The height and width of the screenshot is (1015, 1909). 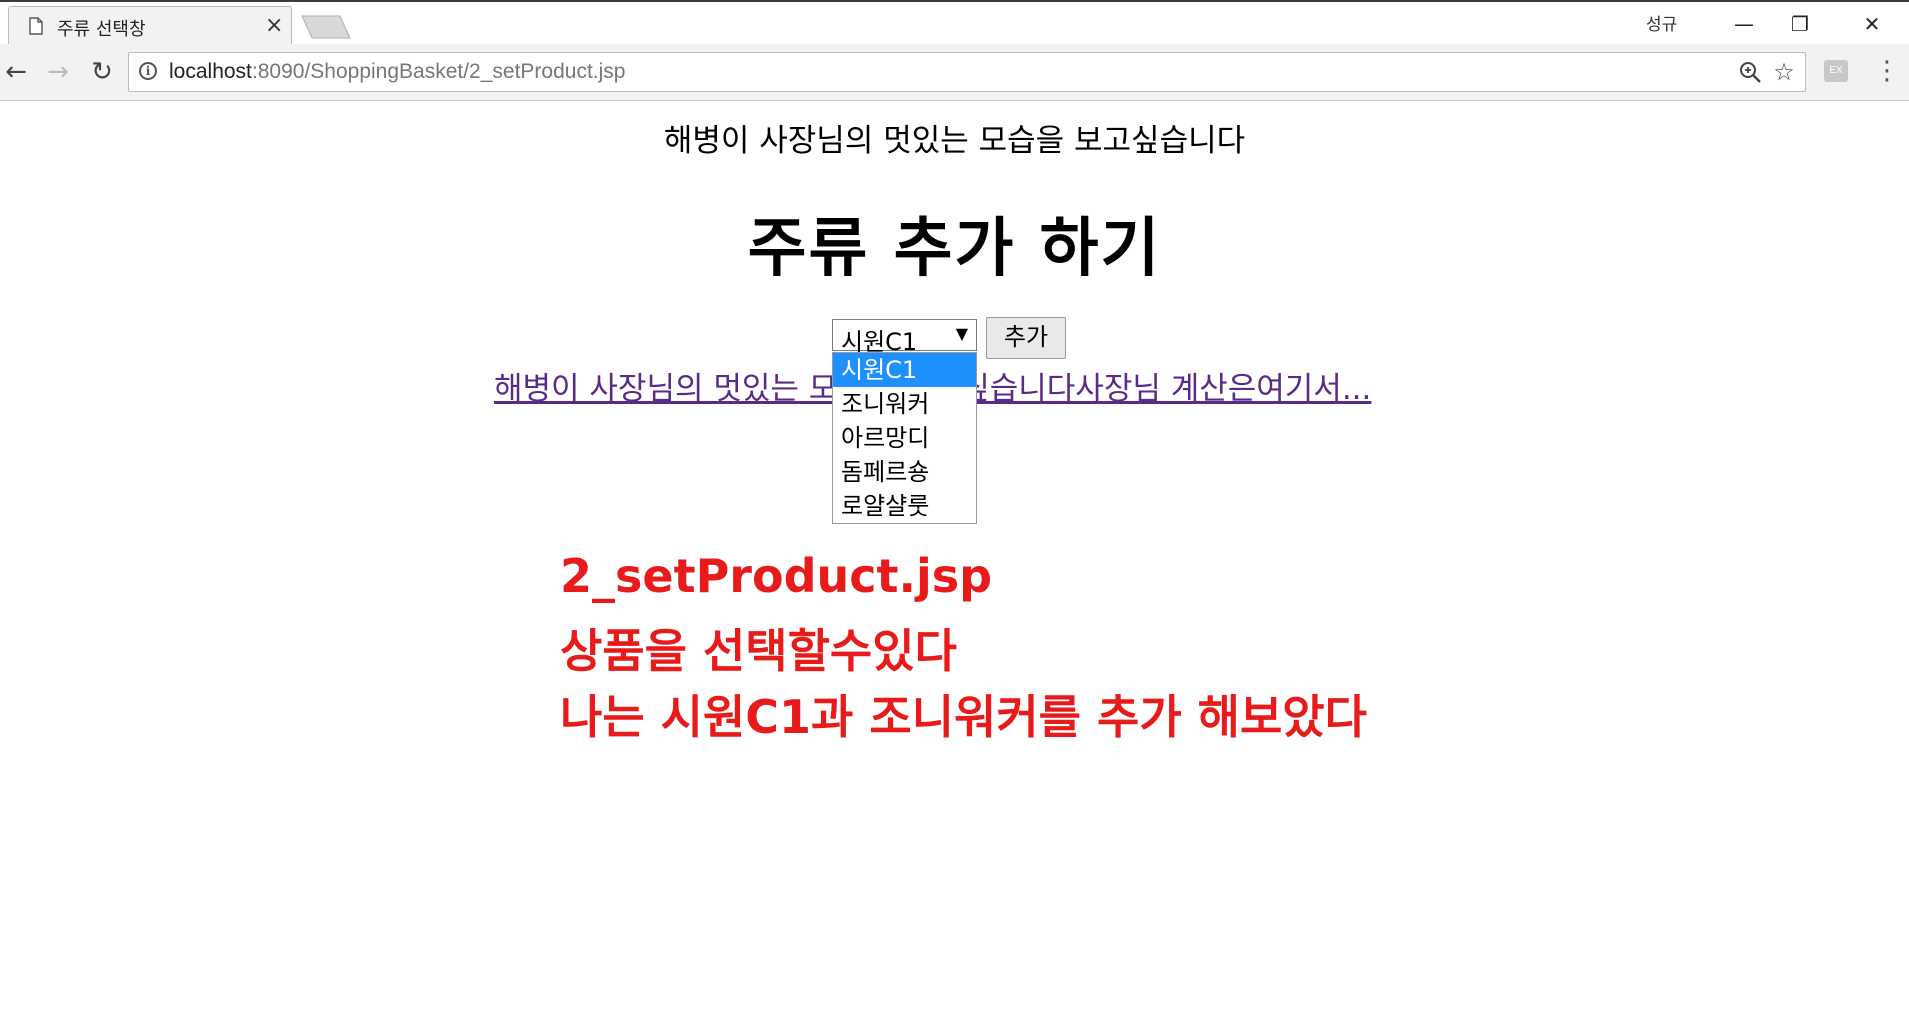 What do you see at coordinates (904, 404) in the screenshot?
I see `dropdown-option: 조니워커` at bounding box center [904, 404].